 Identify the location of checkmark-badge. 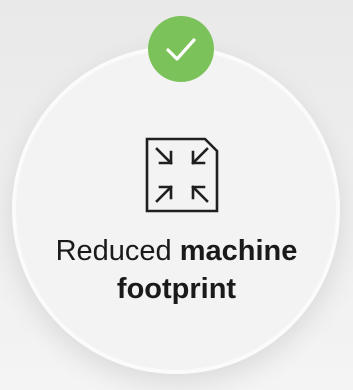
(181, 49).